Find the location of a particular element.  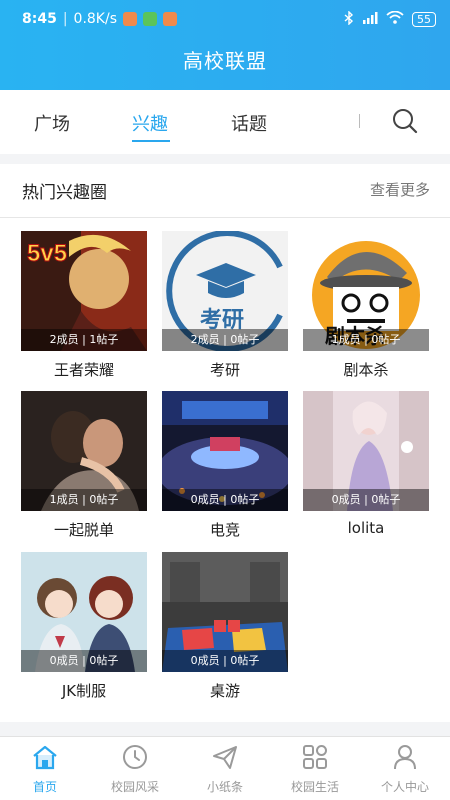

bottom-navigation: 首页 校园风采 小纸条 校园生活 个人中心 is located at coordinates (225, 768).